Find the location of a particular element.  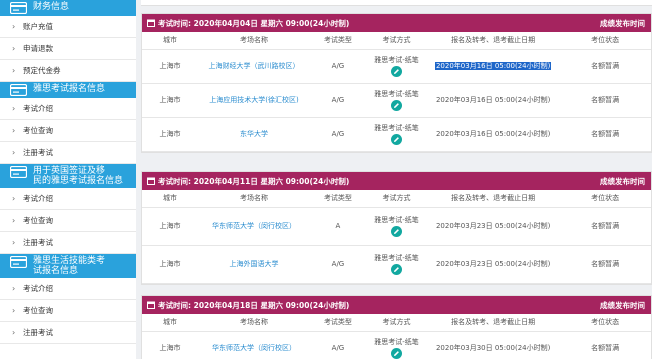

deadline-text: 2020年03月16日 05:00(24小时制) is located at coordinates (493, 100).